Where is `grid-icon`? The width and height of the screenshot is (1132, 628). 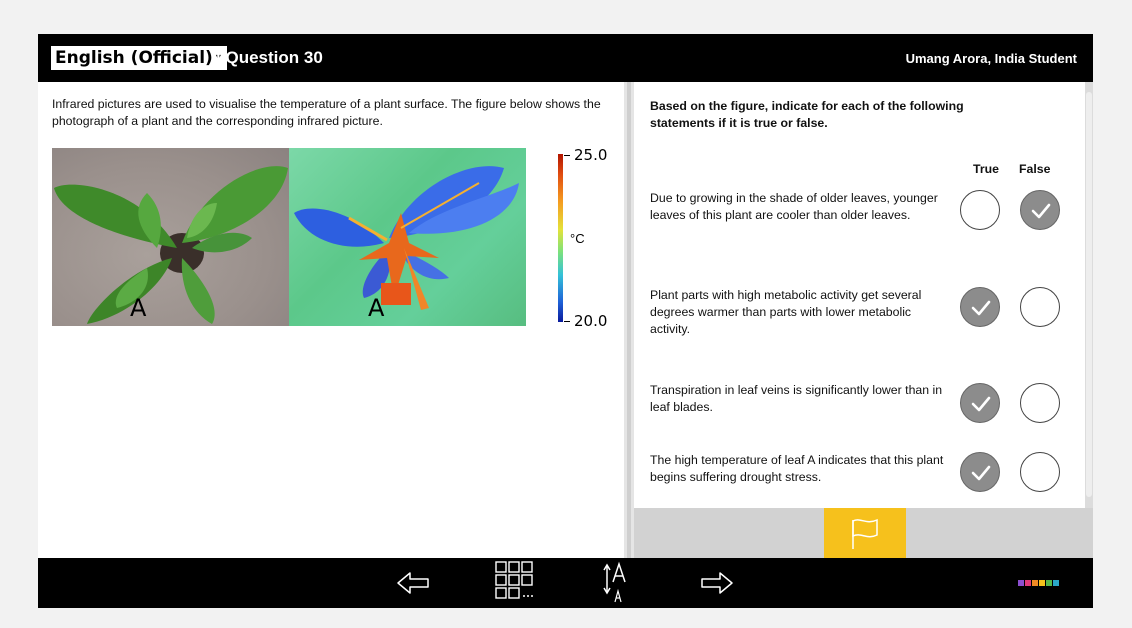
grid-icon is located at coordinates (516, 583).